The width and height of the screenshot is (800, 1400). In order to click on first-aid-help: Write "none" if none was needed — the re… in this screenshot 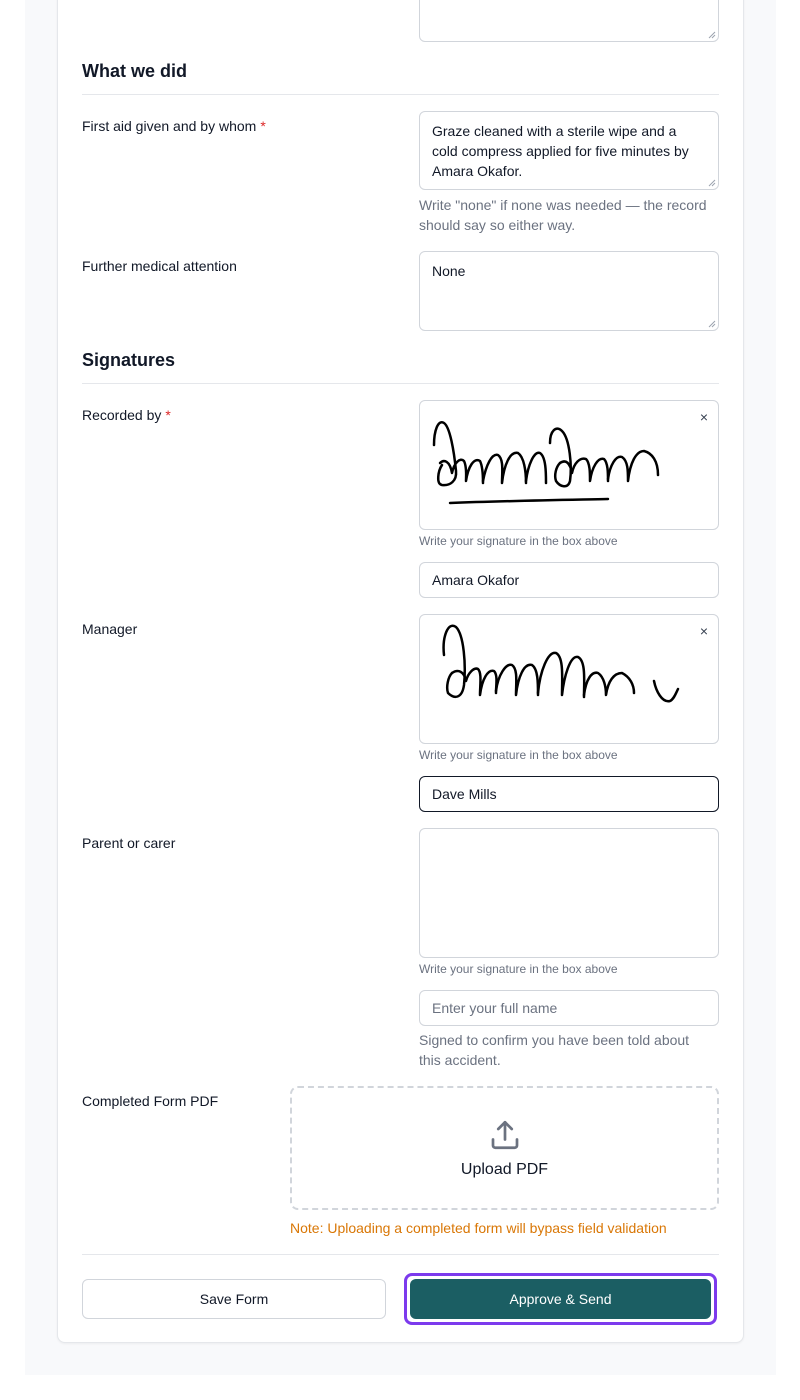, I will do `click(563, 215)`.